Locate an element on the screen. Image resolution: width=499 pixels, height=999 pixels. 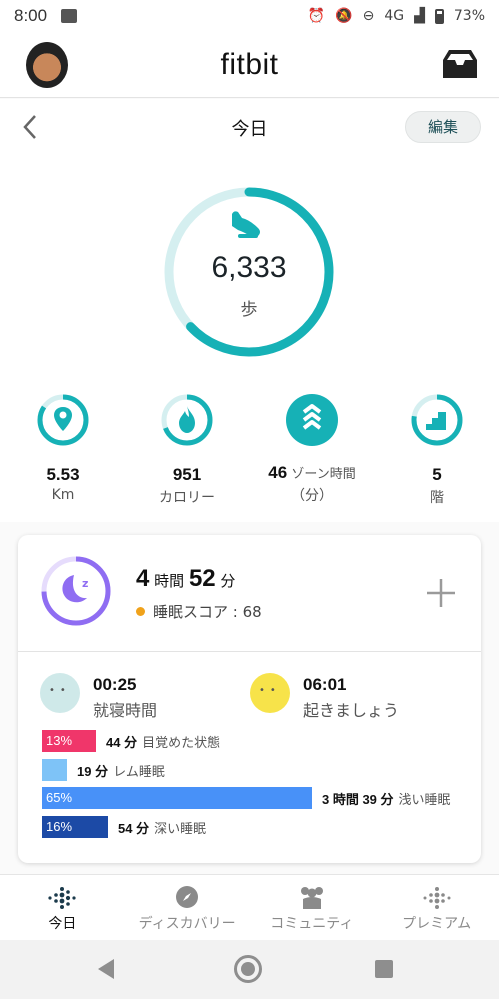
nav-discover: ディスカバリー is located at coordinates (187, 907).